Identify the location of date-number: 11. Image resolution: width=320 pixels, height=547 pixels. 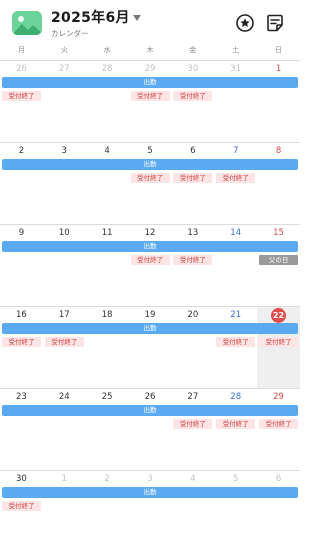
(107, 233).